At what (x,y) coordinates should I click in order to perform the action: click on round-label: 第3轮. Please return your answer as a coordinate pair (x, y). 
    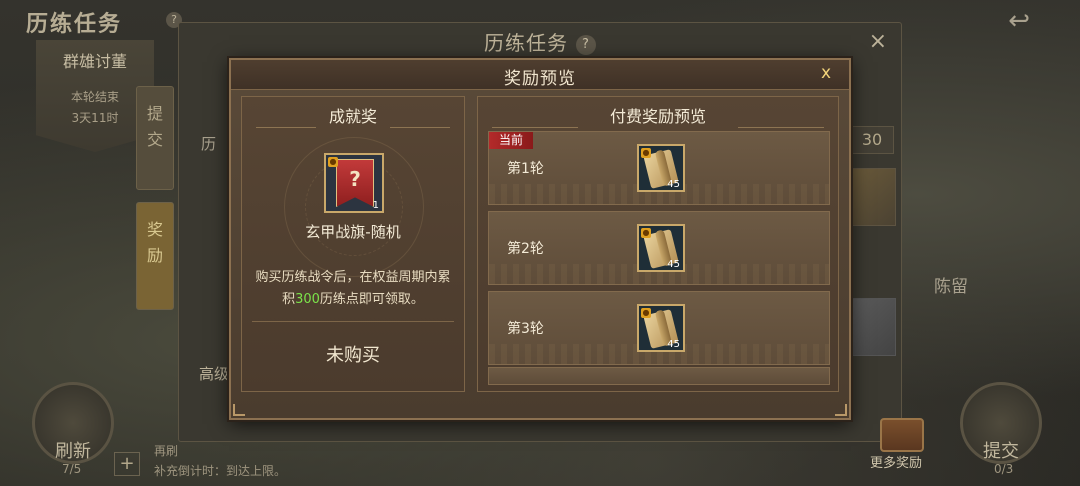
    Looking at the image, I should click on (525, 329).